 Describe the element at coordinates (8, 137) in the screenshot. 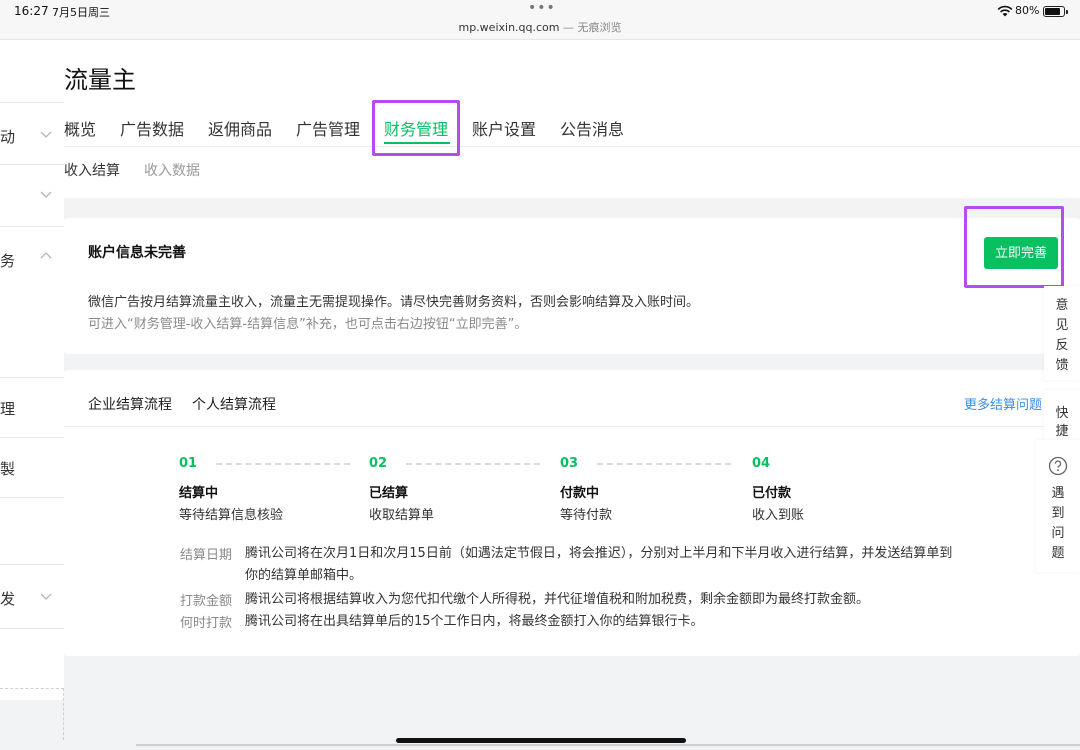

I see `sidebar-item-label: 动` at that location.